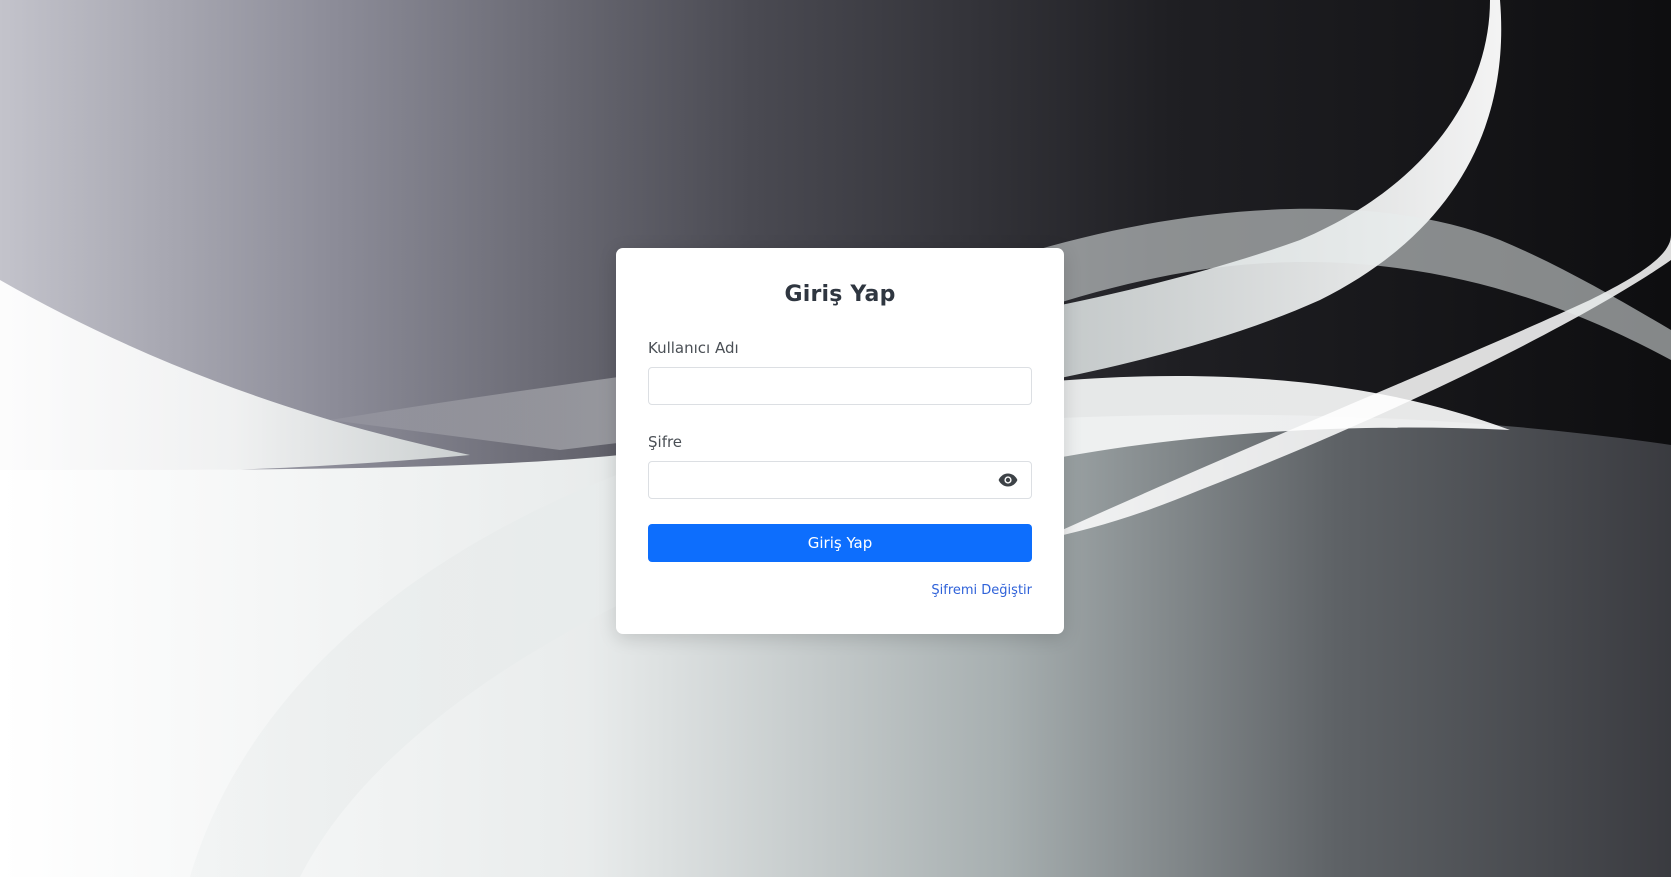  I want to click on change-password-link: Şifremi Değiştir, so click(981, 590).